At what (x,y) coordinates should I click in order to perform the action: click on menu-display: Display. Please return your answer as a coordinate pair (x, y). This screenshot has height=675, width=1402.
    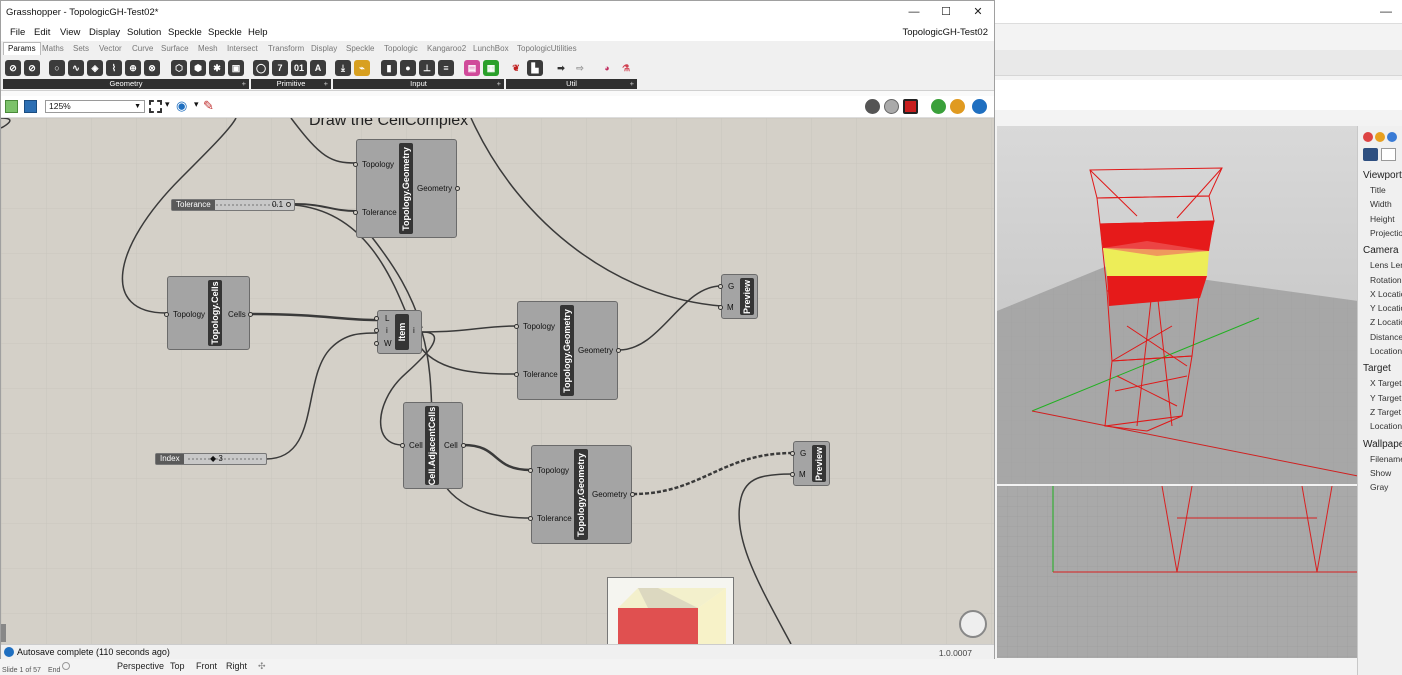
    Looking at the image, I should click on (104, 32).